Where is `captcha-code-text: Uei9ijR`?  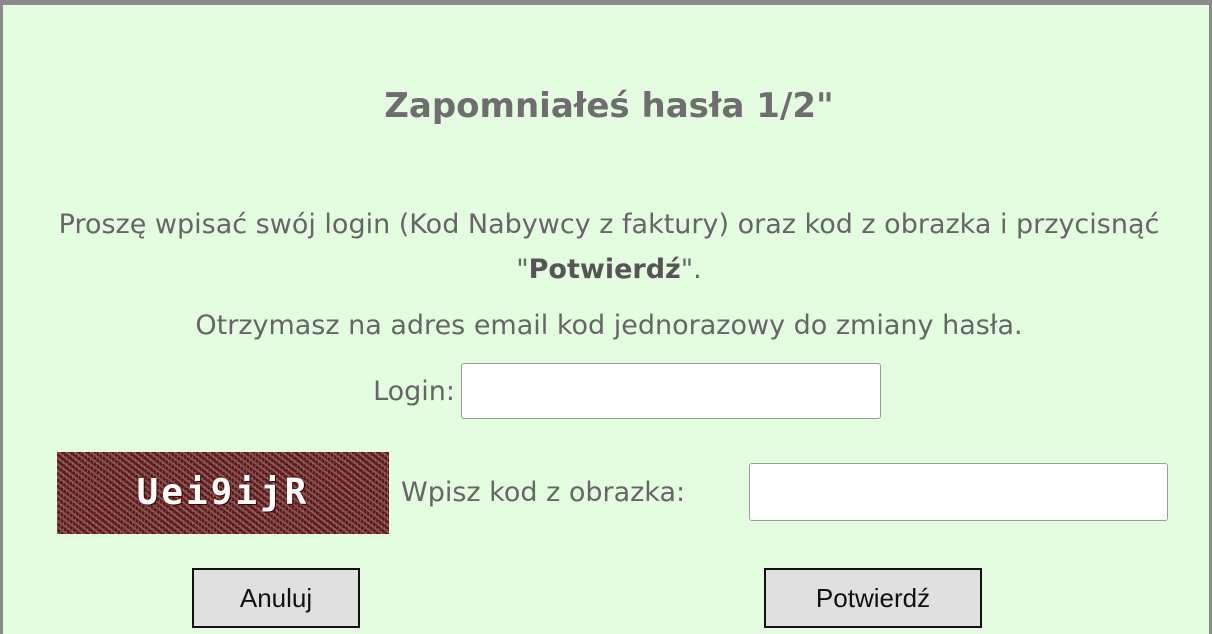
captcha-code-text: Uei9ijR is located at coordinates (223, 492).